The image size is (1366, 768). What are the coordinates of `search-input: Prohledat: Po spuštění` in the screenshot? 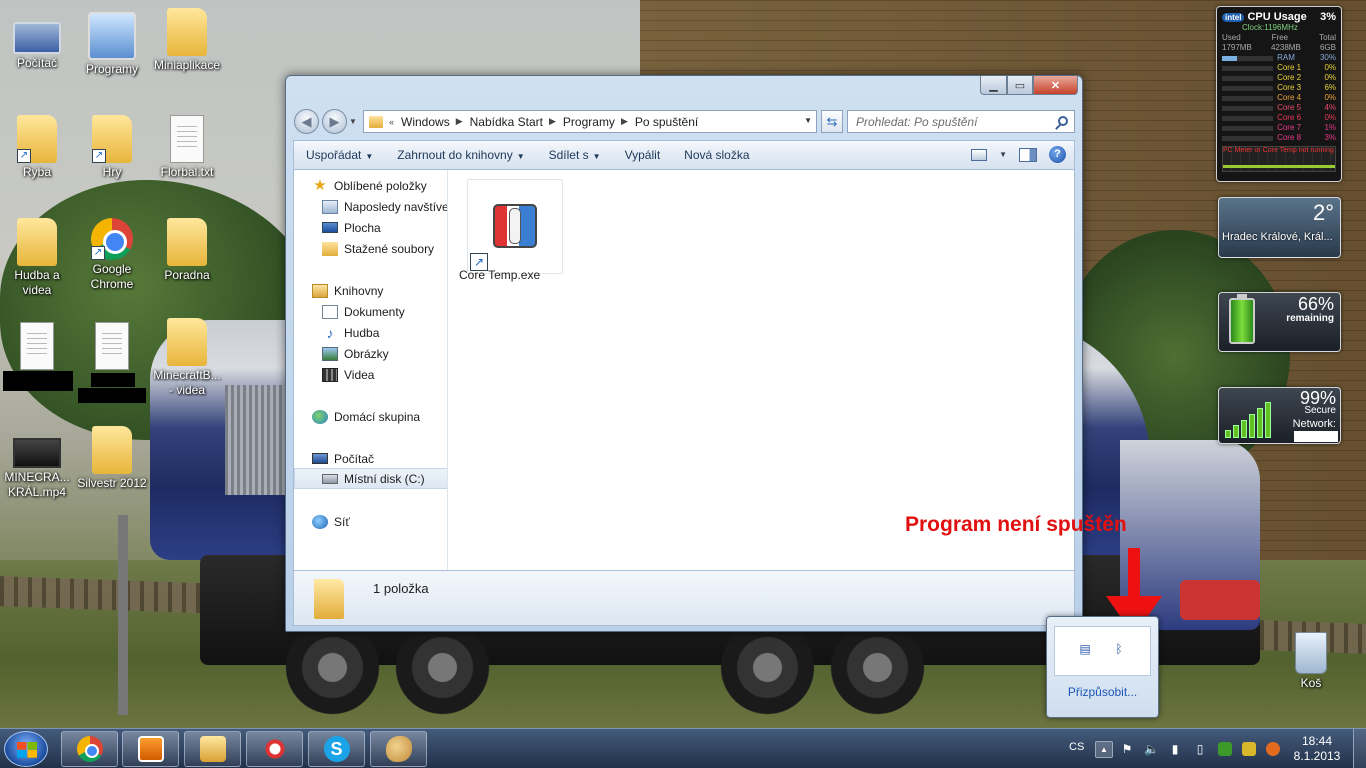 It's located at (961, 121).